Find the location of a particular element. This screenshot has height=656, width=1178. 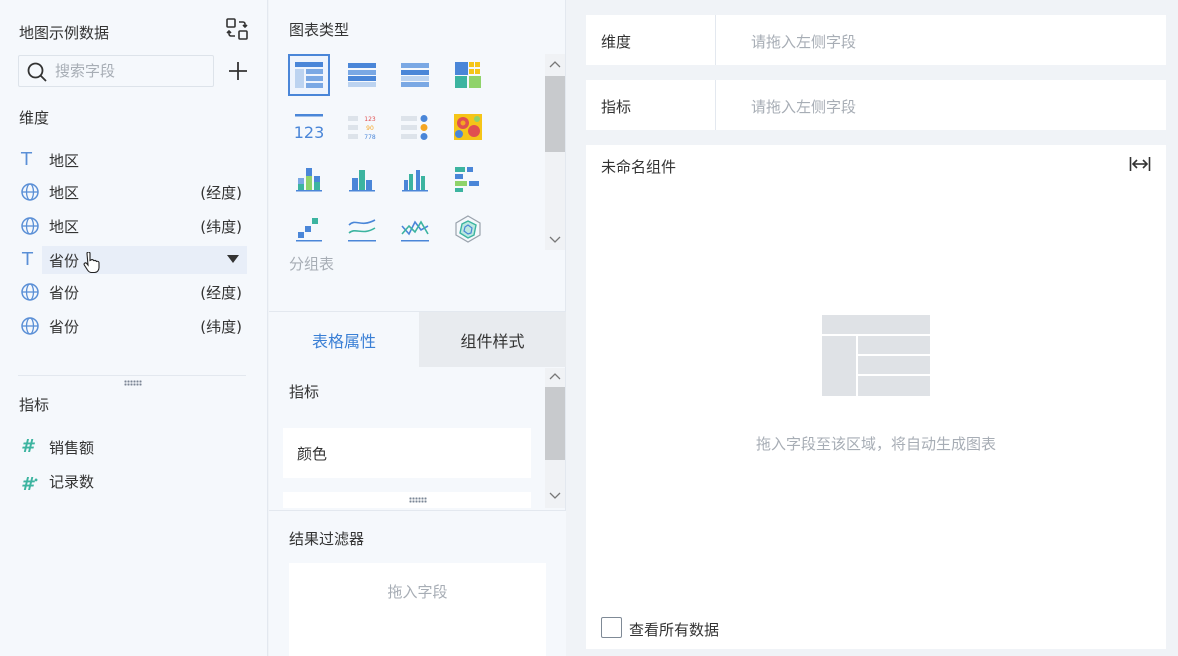

dimension-field-province-lat: 省份 (纬度) is located at coordinates (133, 326).